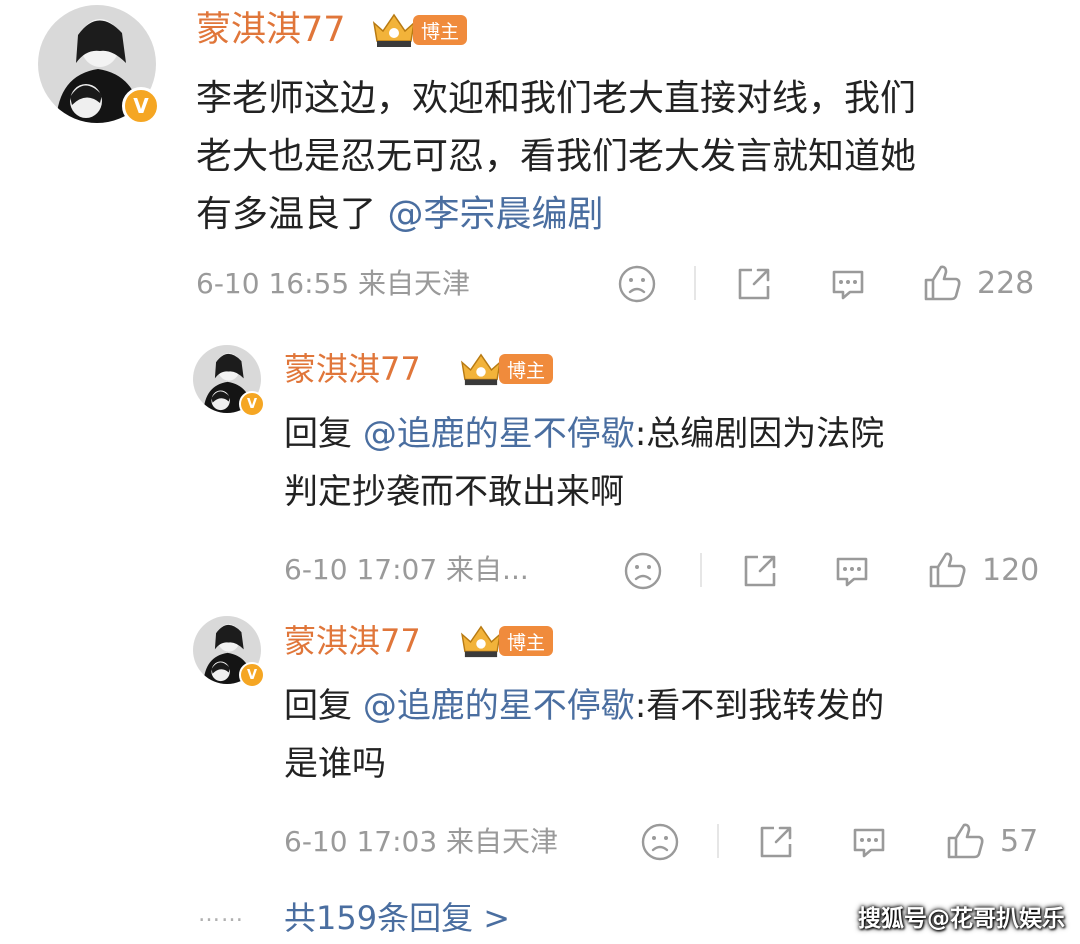 Image resolution: width=1080 pixels, height=944 pixels. What do you see at coordinates (286, 214) in the screenshot?
I see `comment-text: 有多温良了` at bounding box center [286, 214].